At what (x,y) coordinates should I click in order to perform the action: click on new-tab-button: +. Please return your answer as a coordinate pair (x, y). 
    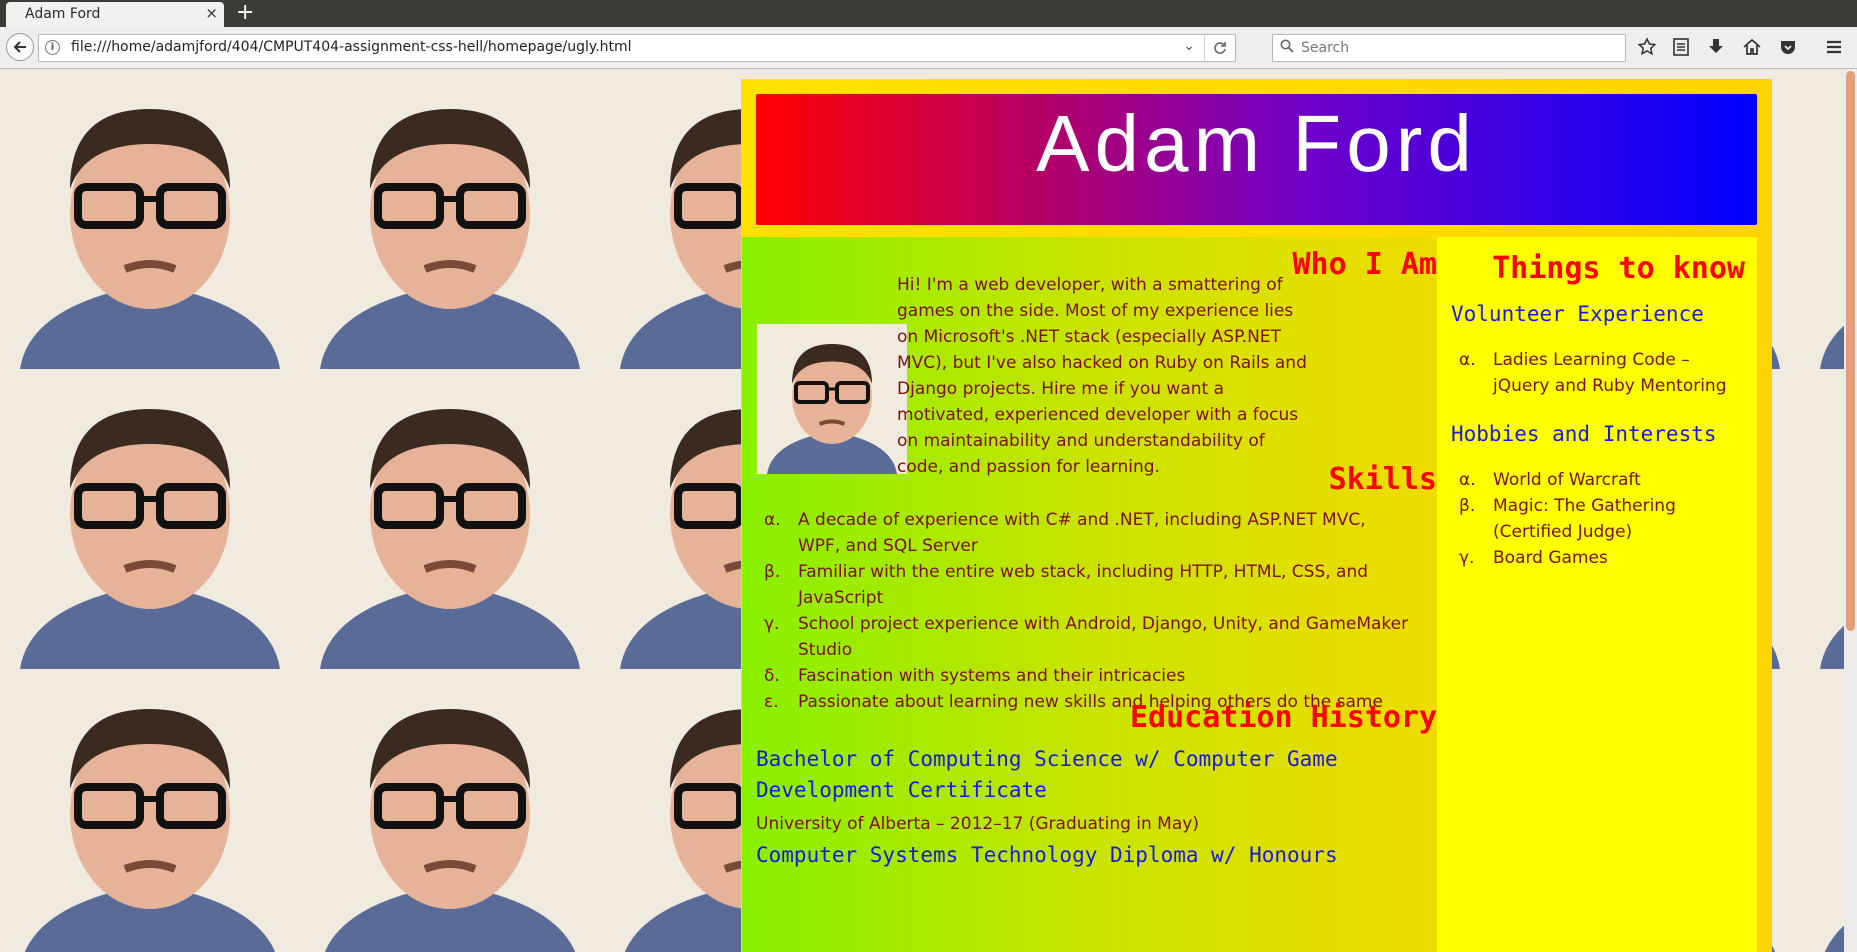
    Looking at the image, I should click on (245, 12).